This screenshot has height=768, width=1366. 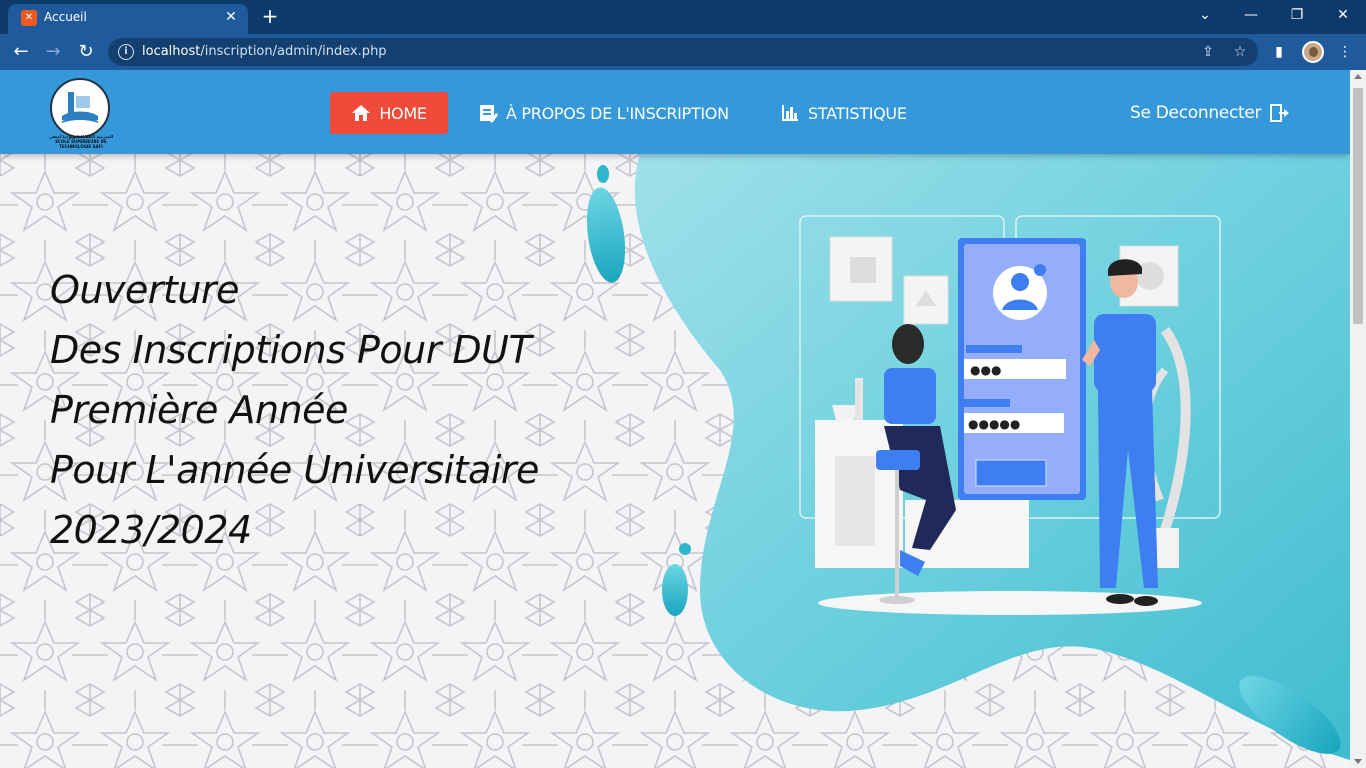 I want to click on tab-title: Accueil, so click(x=65, y=17).